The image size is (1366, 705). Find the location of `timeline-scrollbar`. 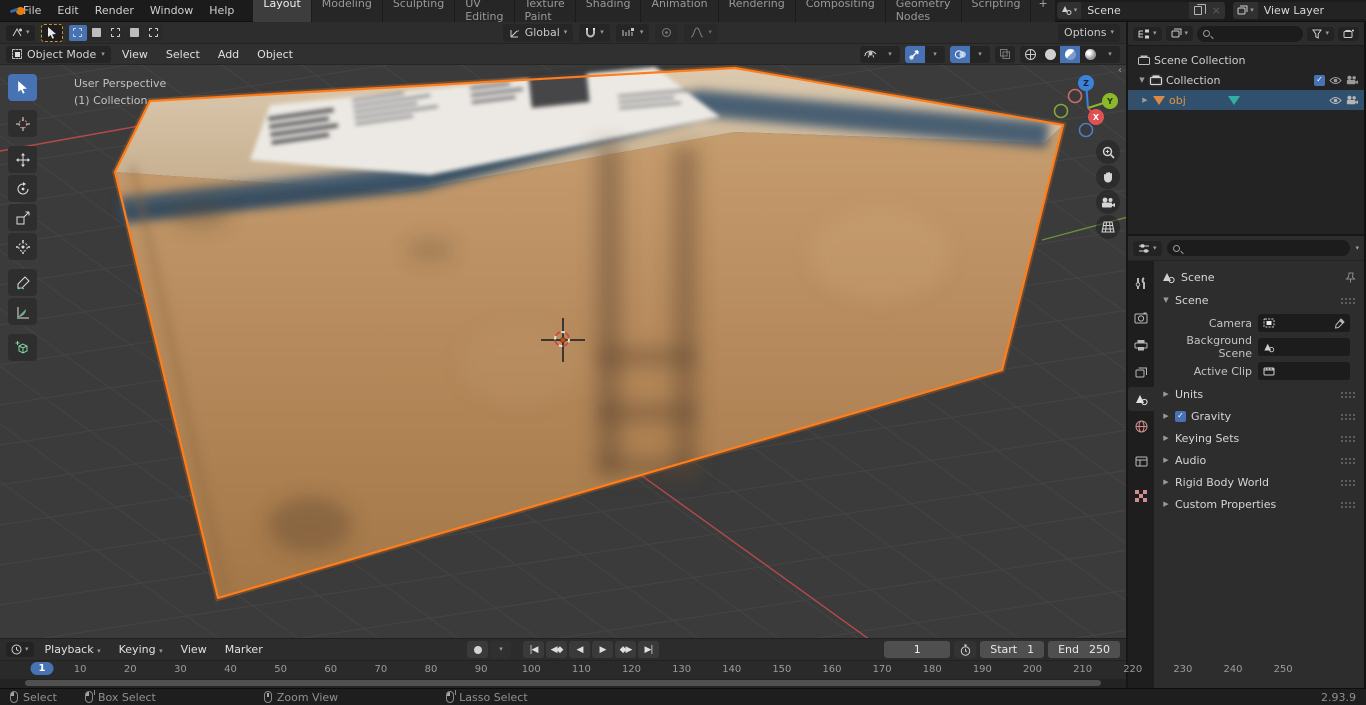

timeline-scrollbar is located at coordinates (563, 683).